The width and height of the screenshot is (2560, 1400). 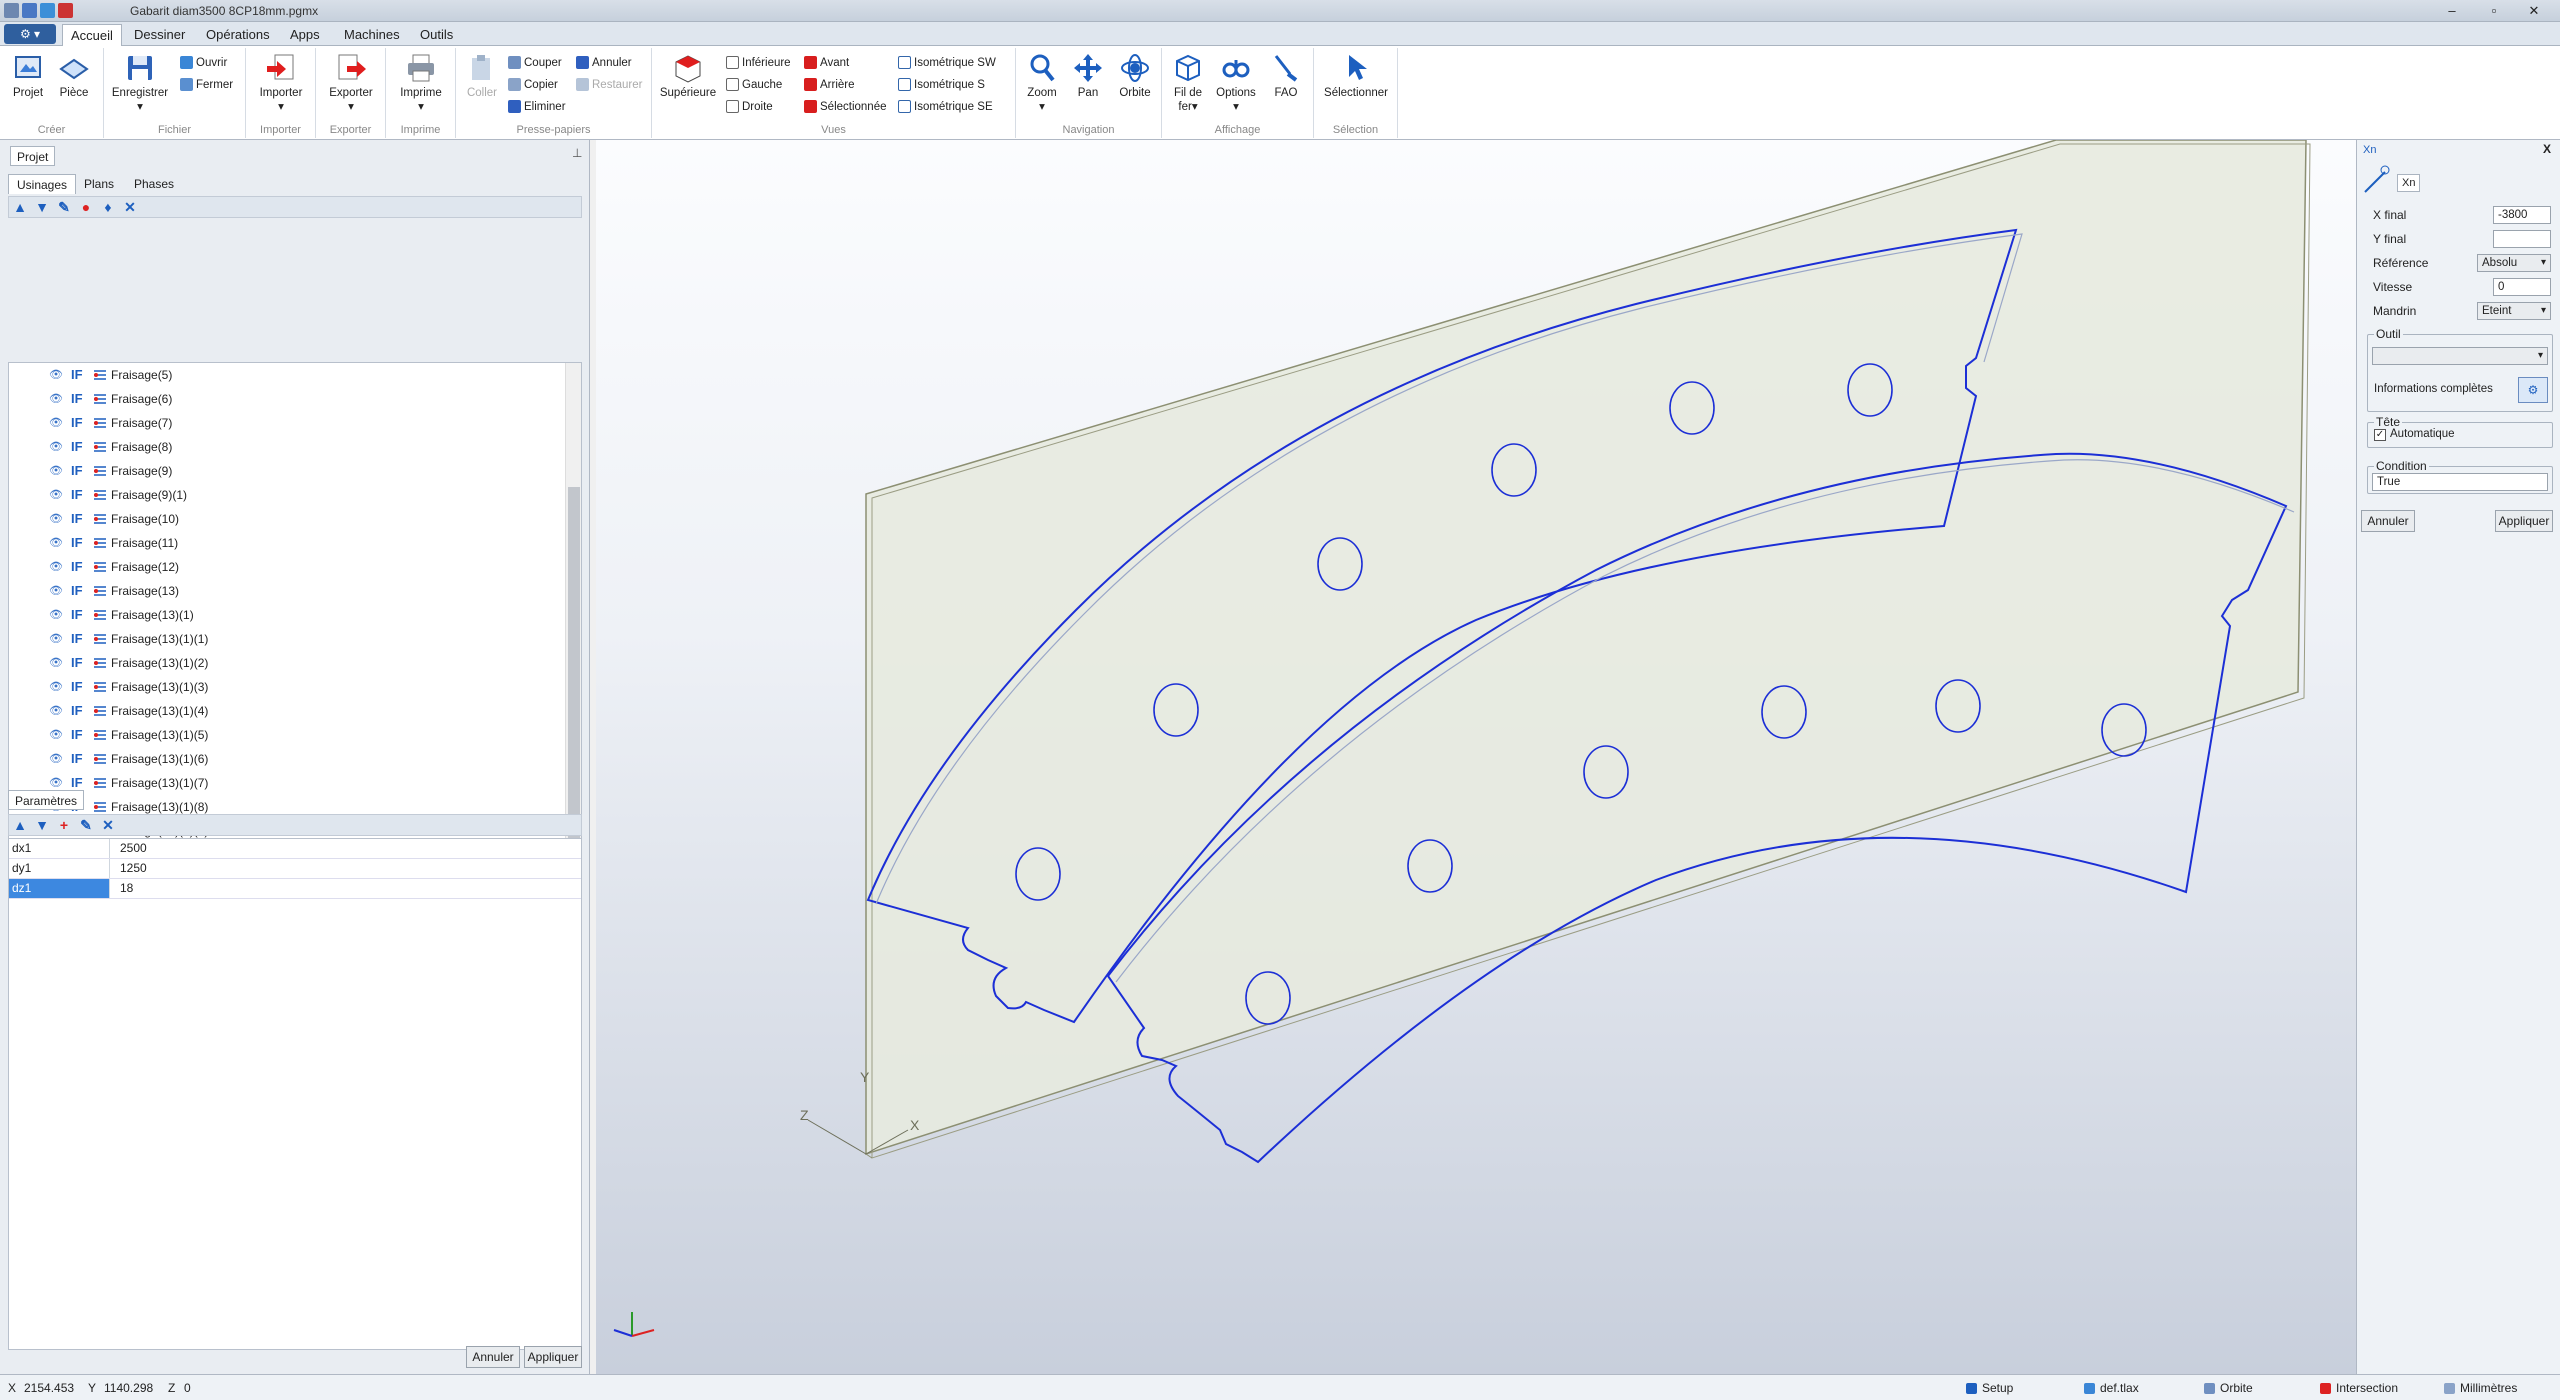 What do you see at coordinates (351, 82) in the screenshot?
I see `exporter-button: Exporter ▾` at bounding box center [351, 82].